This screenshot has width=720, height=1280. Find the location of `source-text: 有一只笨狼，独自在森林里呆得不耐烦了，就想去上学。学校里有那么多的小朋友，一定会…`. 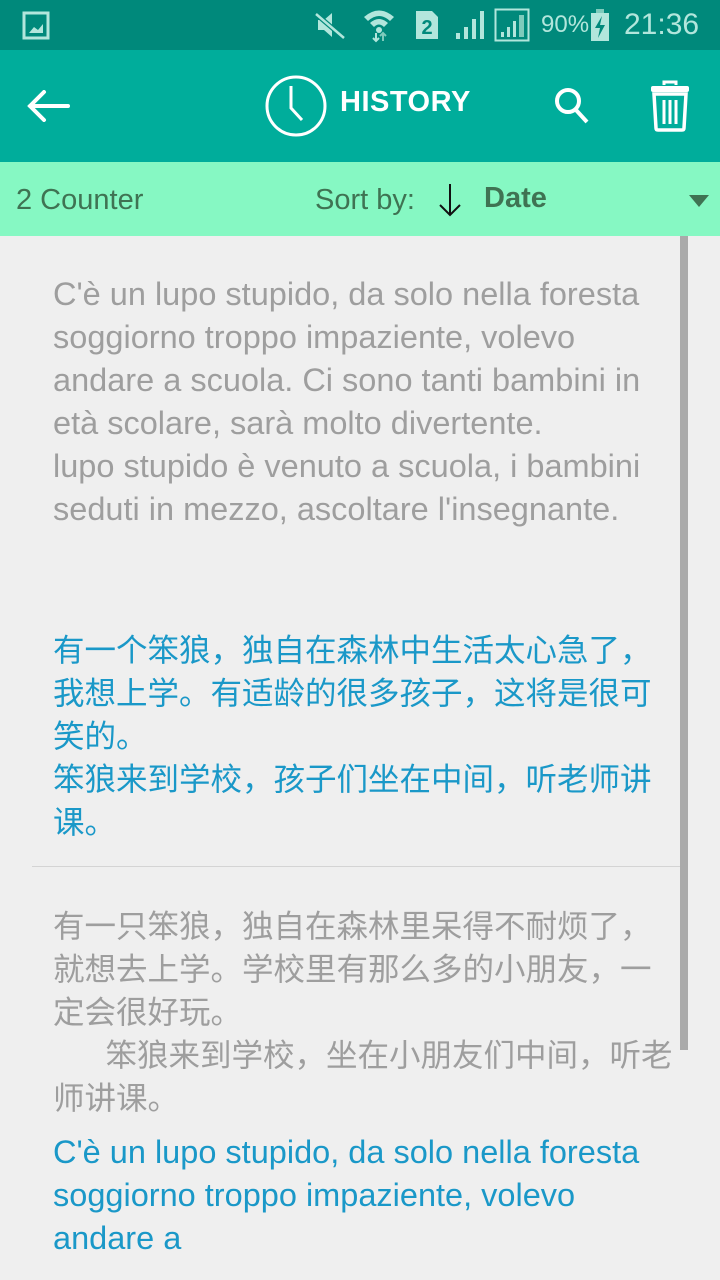

source-text: 有一只笨狼，独自在森林里呆得不耐烦了，就想去上学。学校里有那么多的小朋友，一定会… is located at coordinates (363, 1012).